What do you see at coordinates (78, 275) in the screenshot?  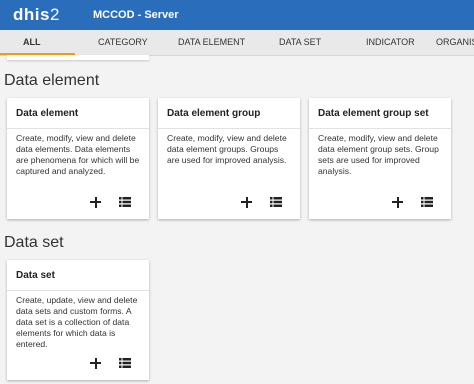 I see `card-title: Data set` at bounding box center [78, 275].